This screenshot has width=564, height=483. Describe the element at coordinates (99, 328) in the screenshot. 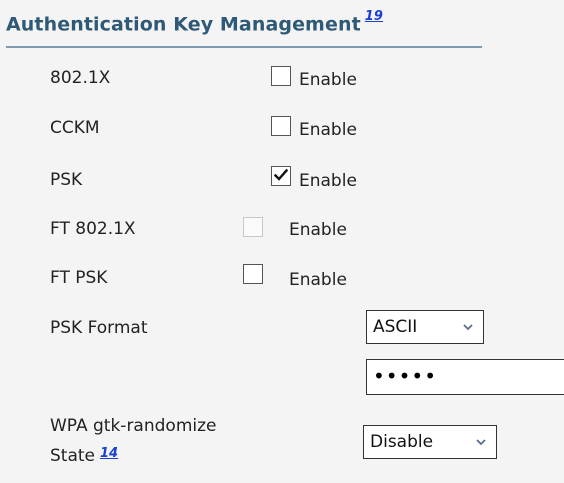

I see `label-psk-format: PSK Format` at that location.